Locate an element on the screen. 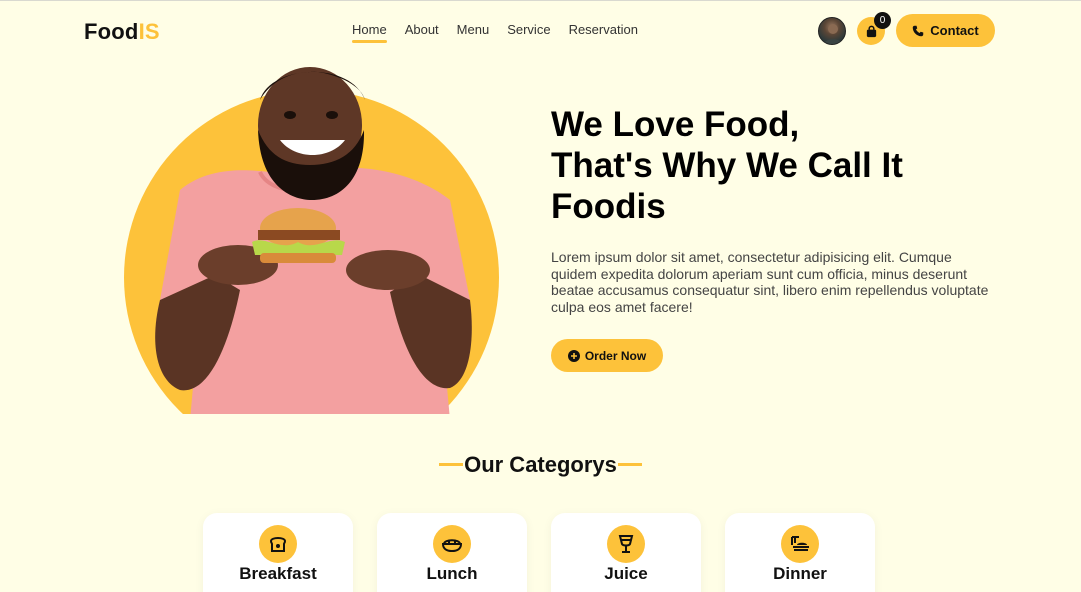 The height and width of the screenshot is (592, 1081). categories-heading: Our Categorys is located at coordinates (540, 465).